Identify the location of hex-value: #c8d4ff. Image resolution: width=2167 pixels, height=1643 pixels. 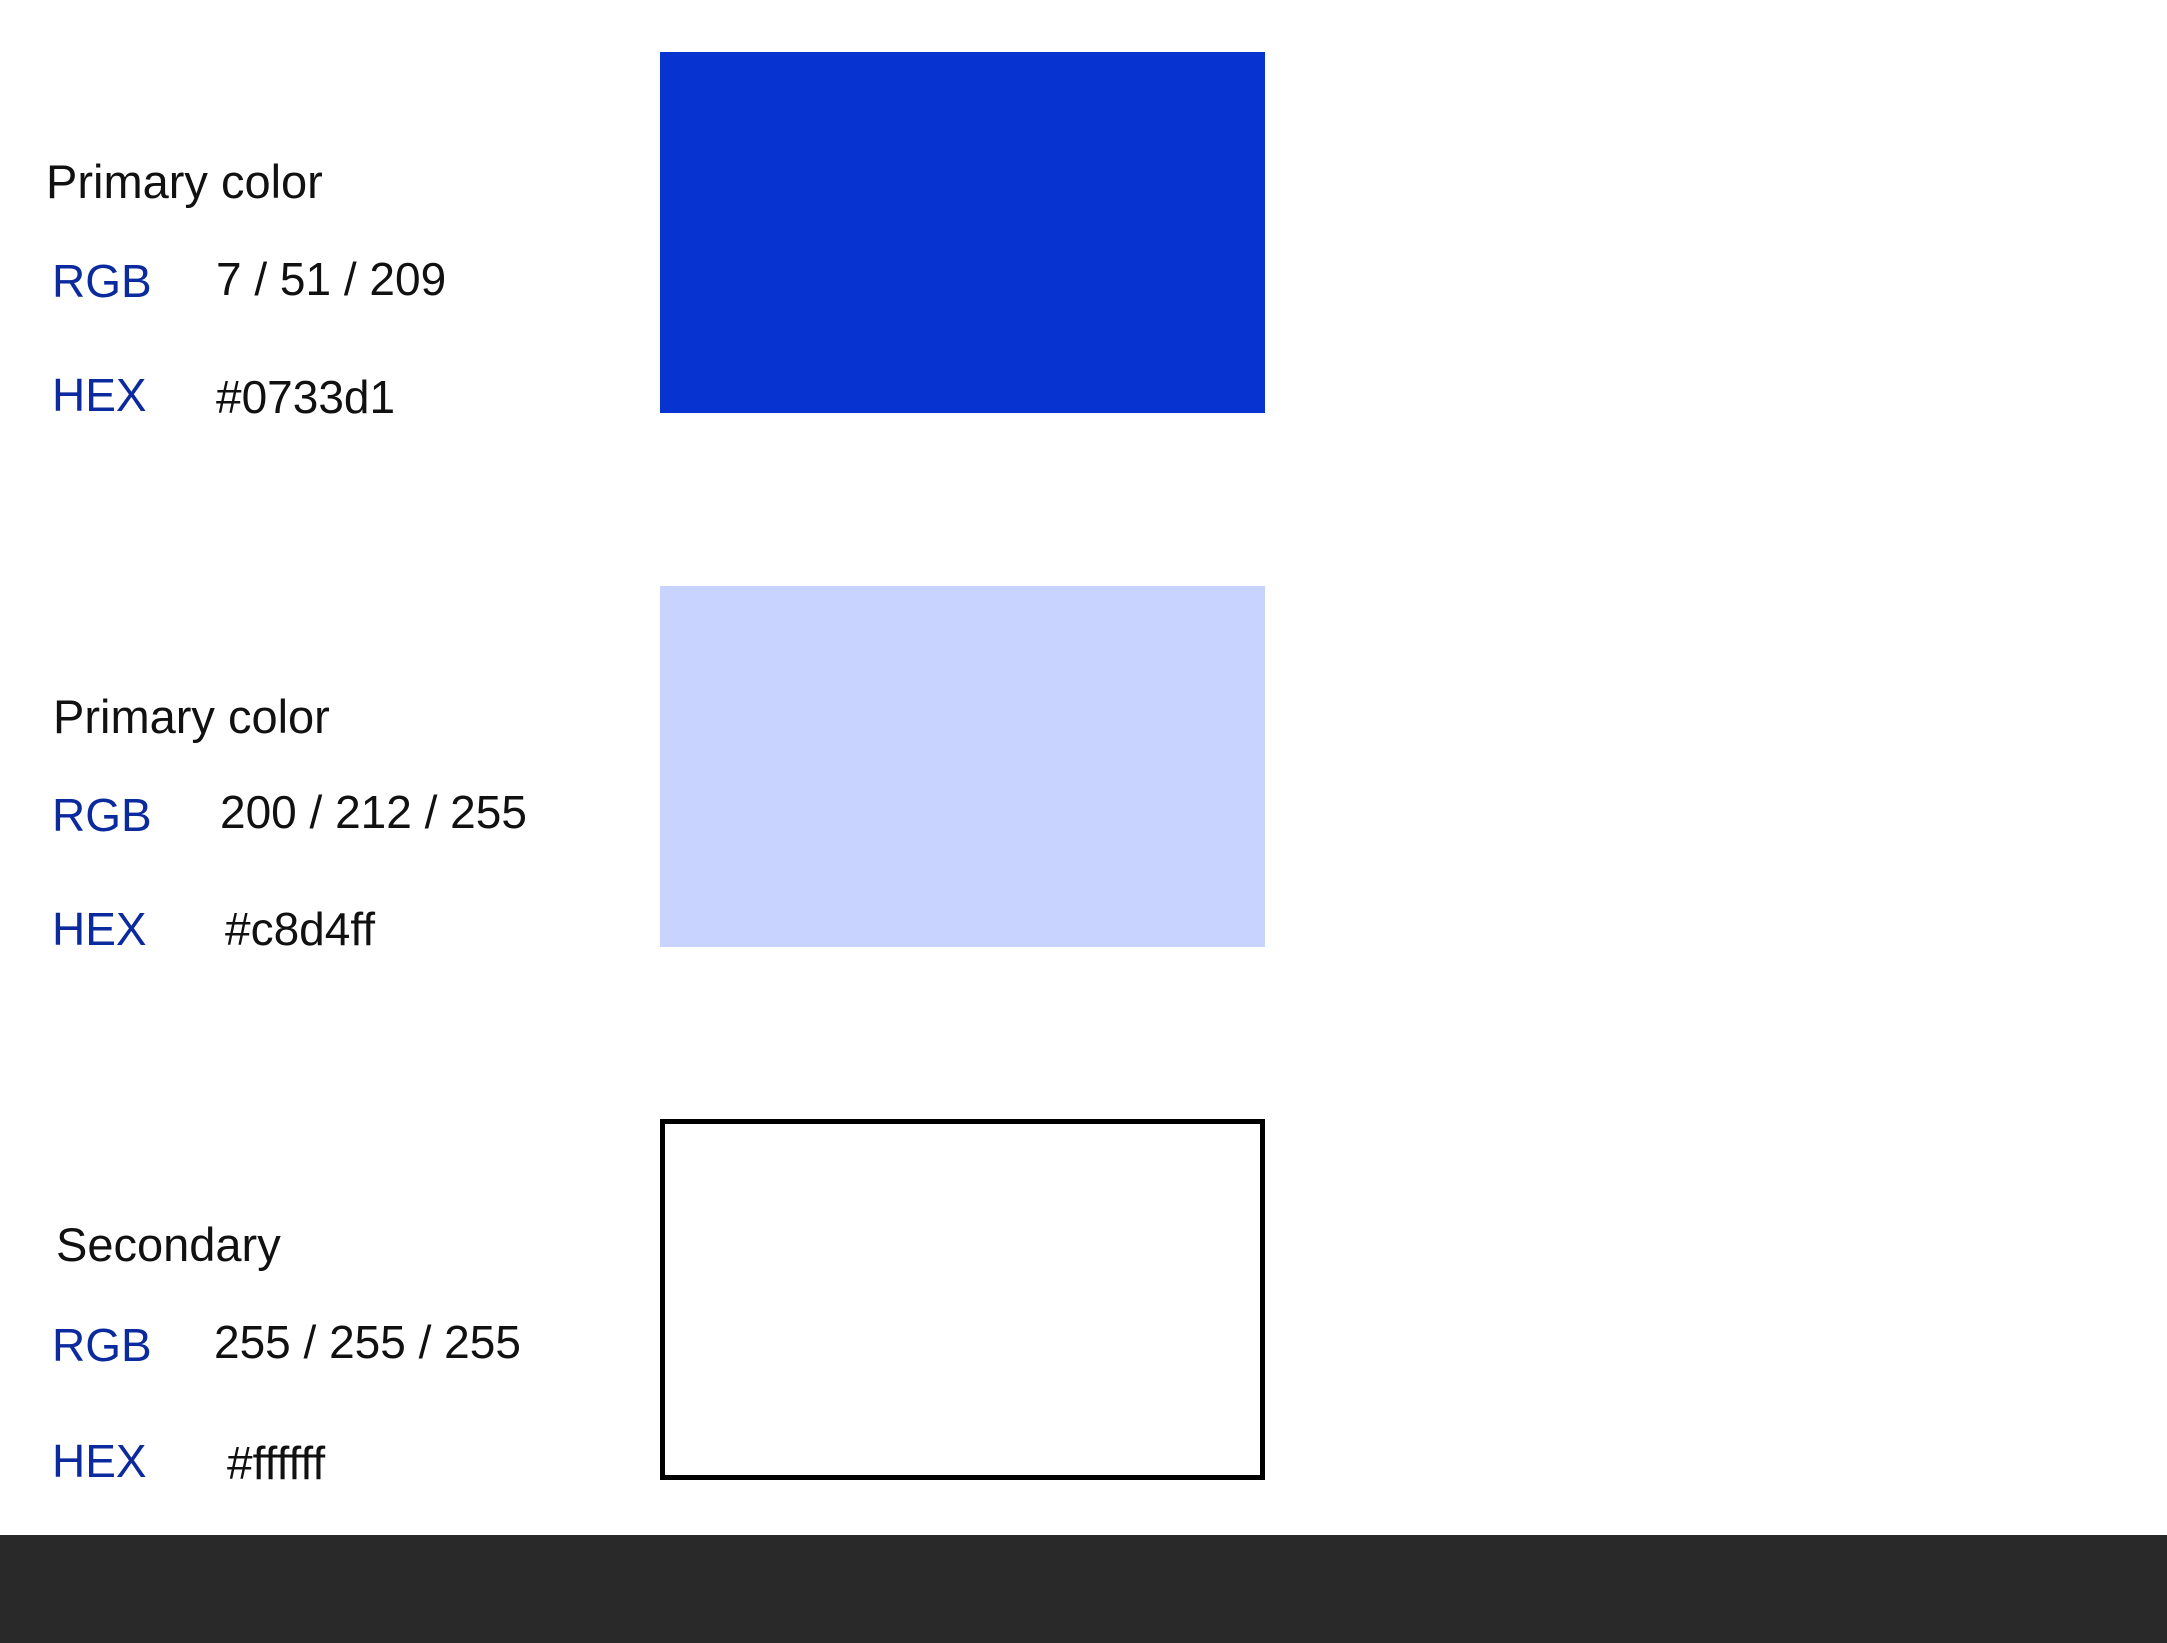
(300, 929).